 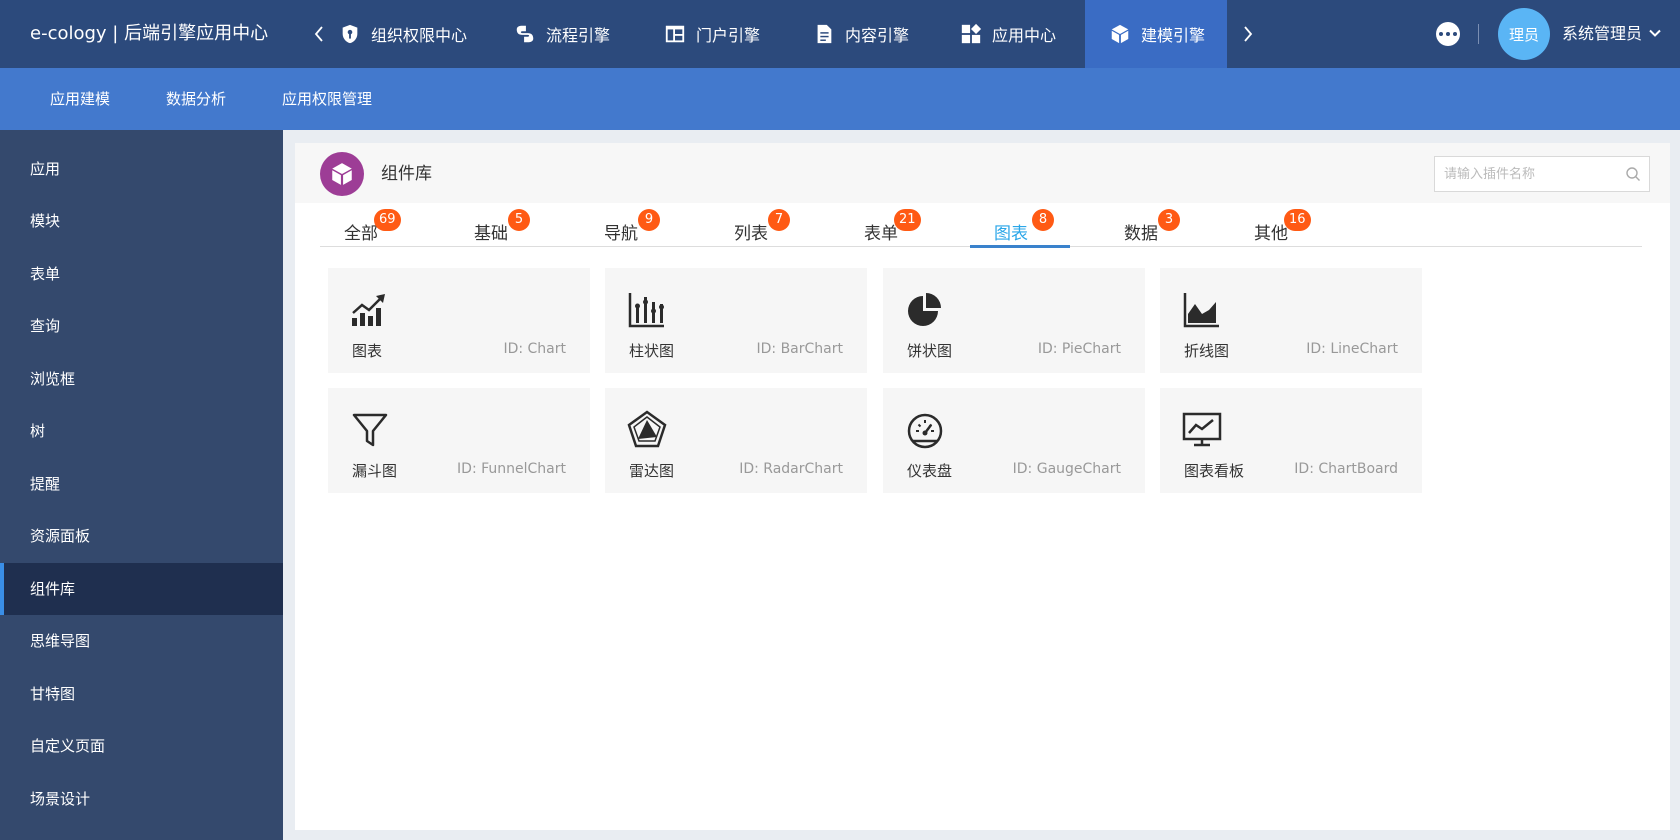 What do you see at coordinates (1602, 34) in the screenshot?
I see `user-name: 系统管理员` at bounding box center [1602, 34].